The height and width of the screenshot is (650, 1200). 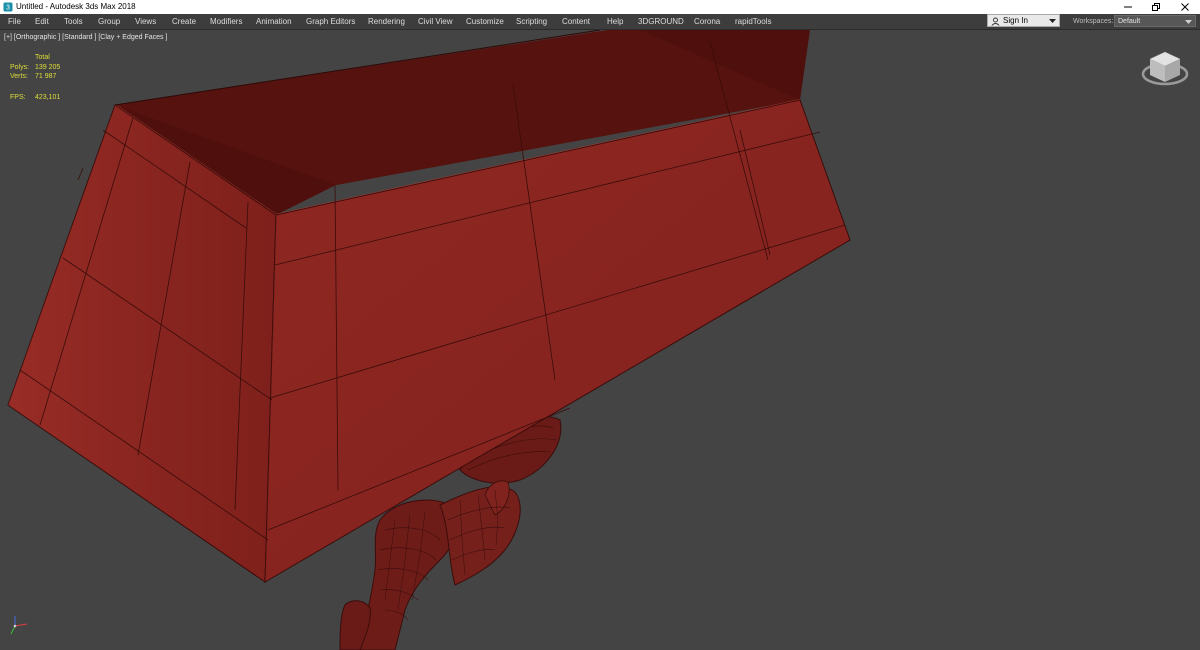 What do you see at coordinates (20, 67) in the screenshot?
I see `stats-polys-label: Polys:` at bounding box center [20, 67].